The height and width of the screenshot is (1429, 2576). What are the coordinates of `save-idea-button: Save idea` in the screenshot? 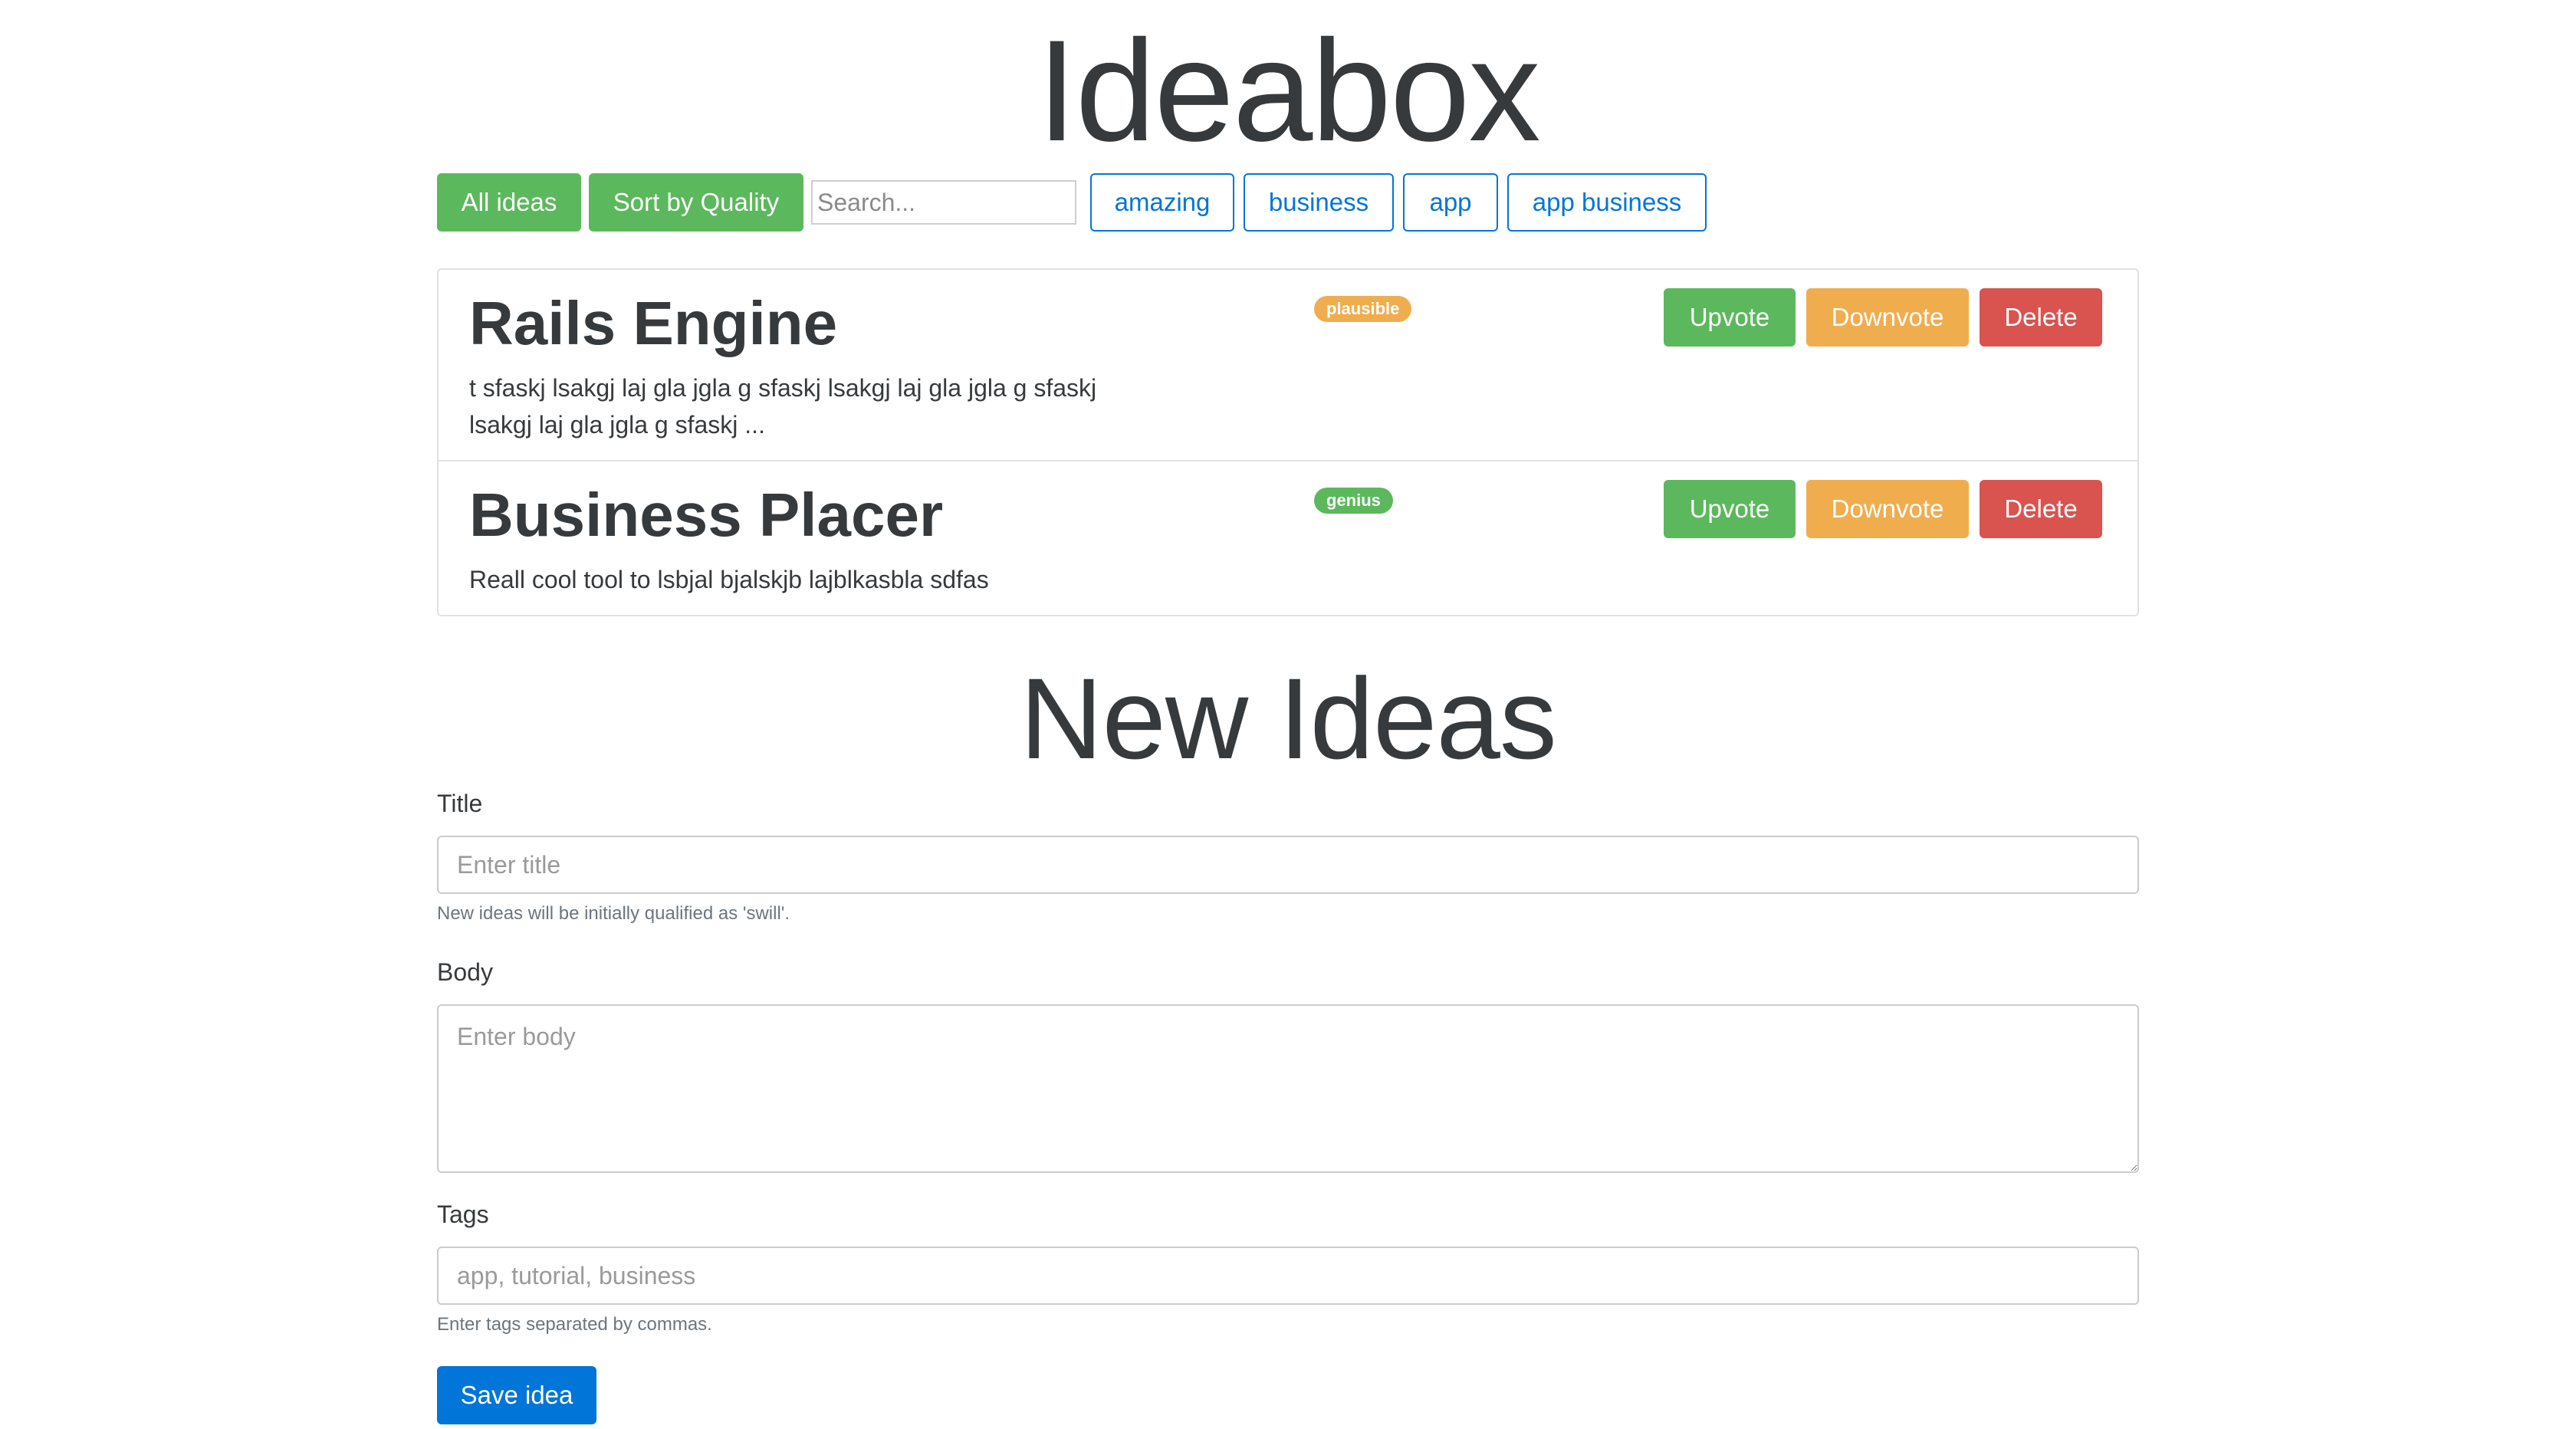 It's located at (516, 1395).